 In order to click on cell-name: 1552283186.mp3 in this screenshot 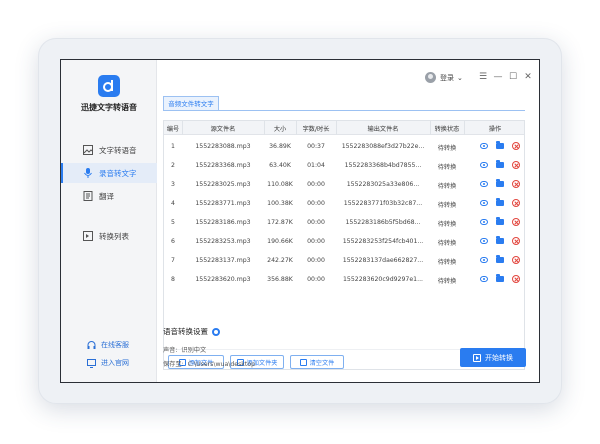, I will do `click(223, 222)`.